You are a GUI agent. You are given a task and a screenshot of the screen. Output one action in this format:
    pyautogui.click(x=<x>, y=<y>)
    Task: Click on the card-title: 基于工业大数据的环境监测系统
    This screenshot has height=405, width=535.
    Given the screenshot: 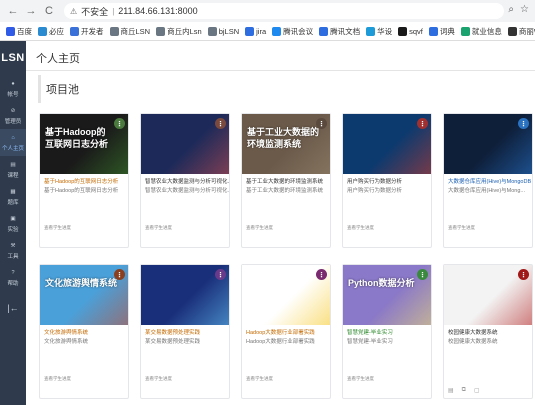 What is the action you would take?
    pyautogui.click(x=286, y=179)
    